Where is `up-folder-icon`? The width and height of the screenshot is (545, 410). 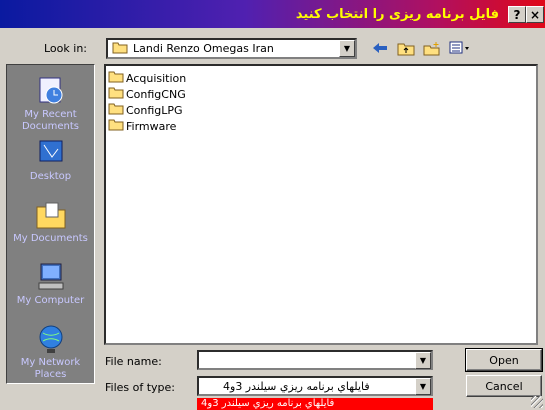
up-folder-icon is located at coordinates (406, 48).